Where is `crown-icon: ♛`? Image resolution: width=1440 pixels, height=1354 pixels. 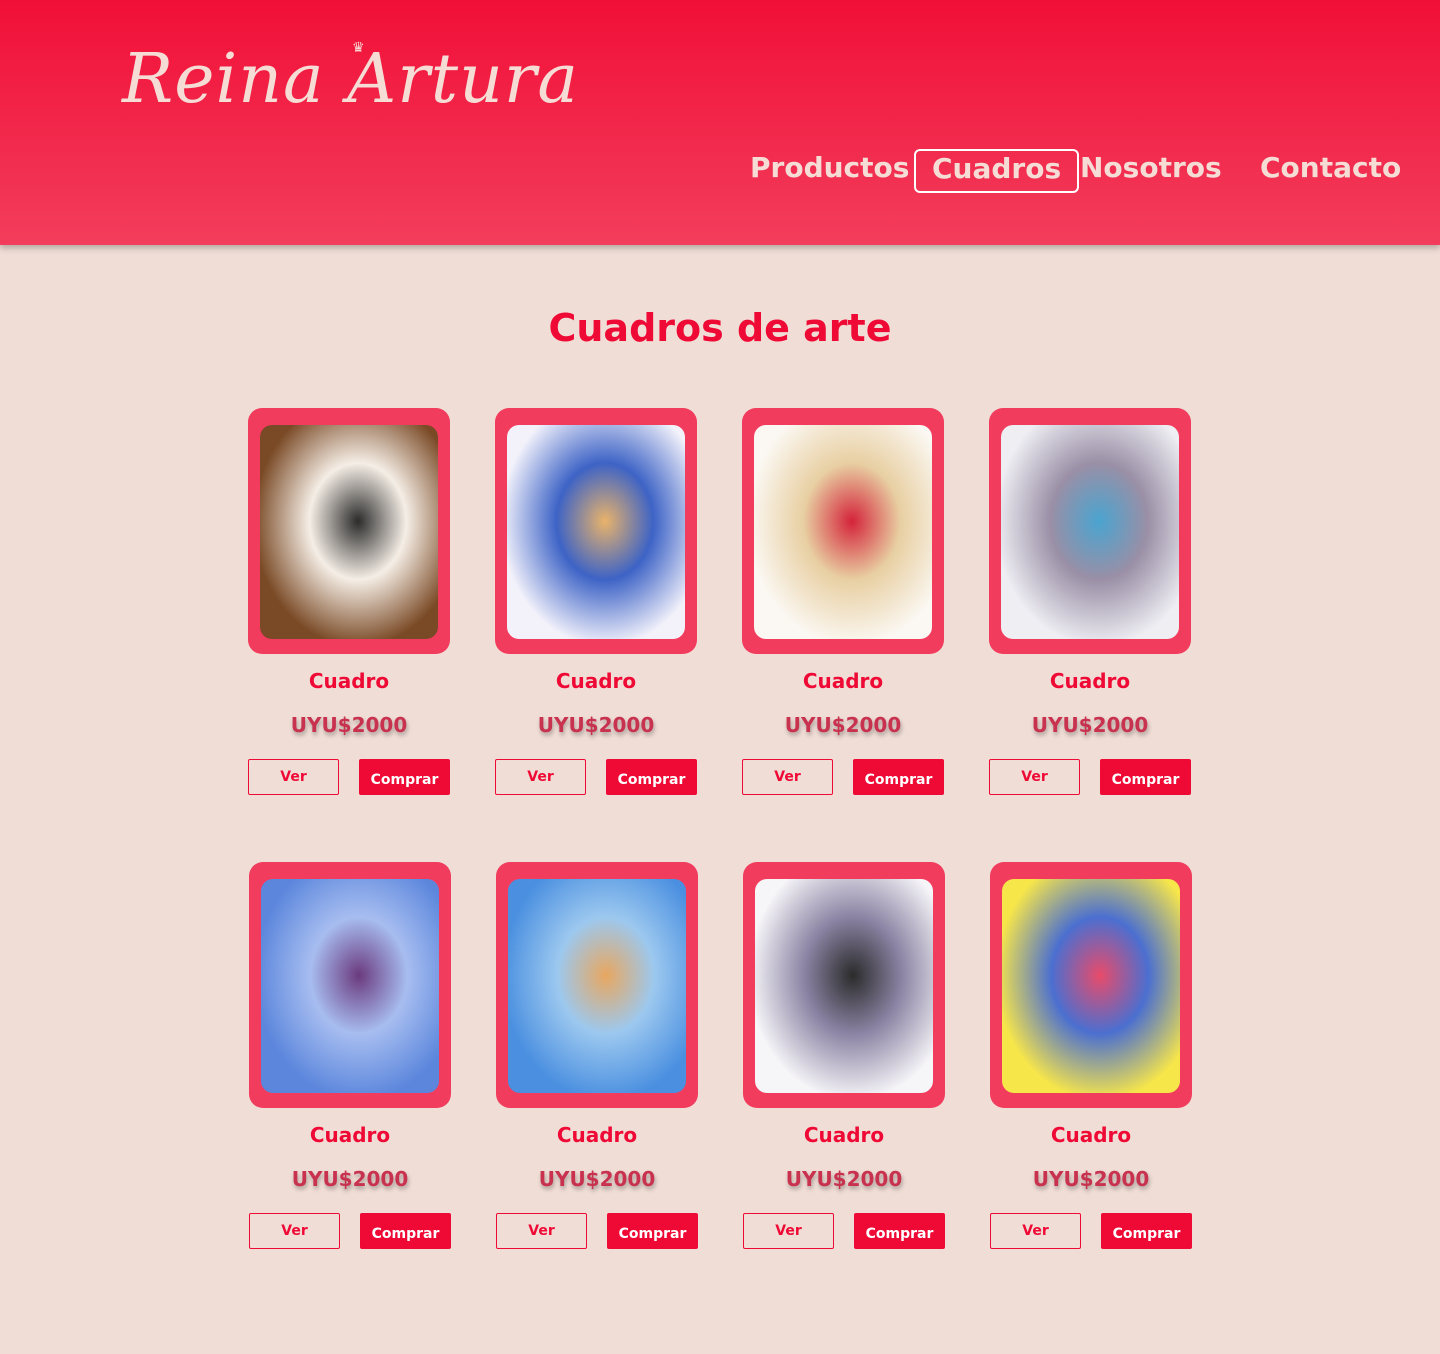
crown-icon: ♛ is located at coordinates (358, 48).